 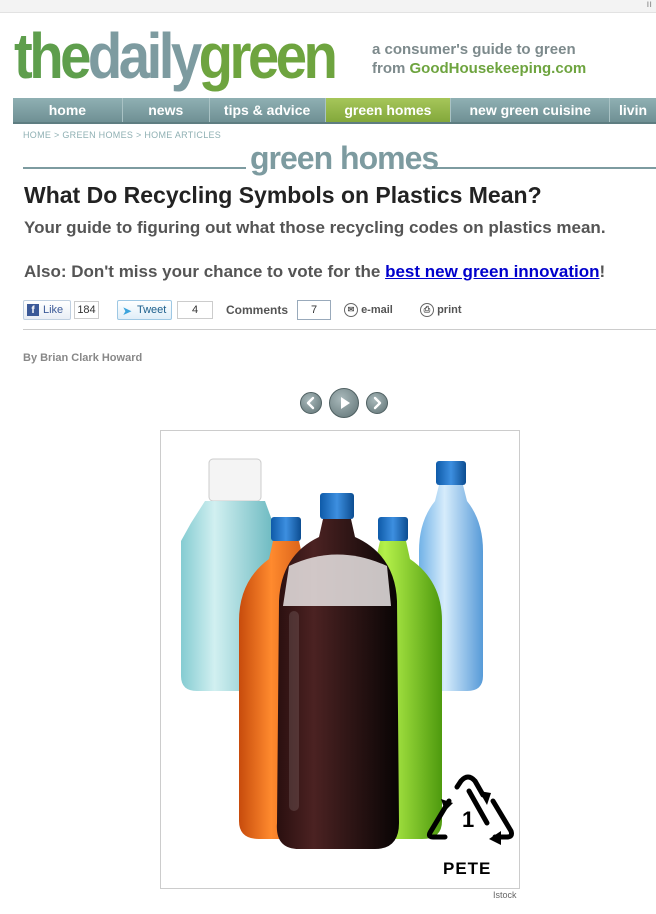 I want to click on breadcrumb-green-homes: GREEN HOMES, so click(x=97, y=135).